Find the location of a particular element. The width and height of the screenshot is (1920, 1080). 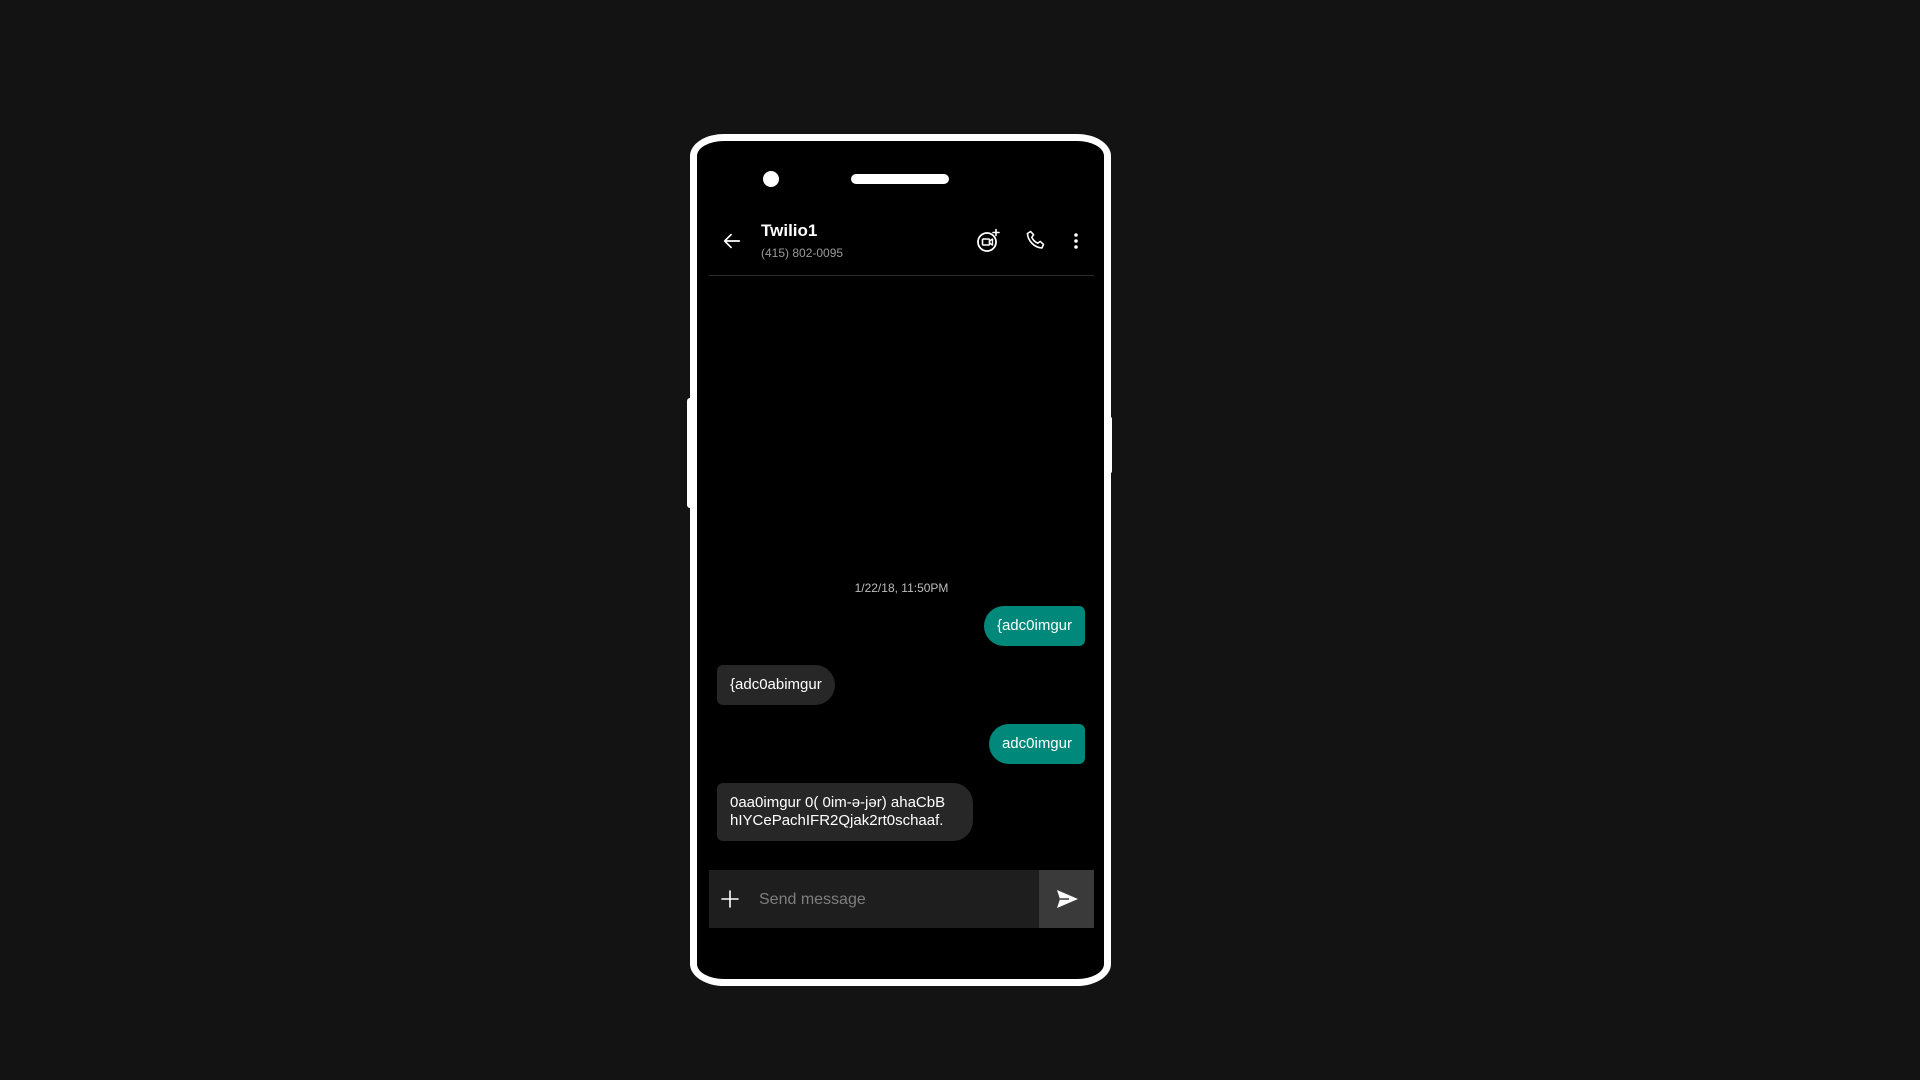

phone-icon is located at coordinates (1035, 239).